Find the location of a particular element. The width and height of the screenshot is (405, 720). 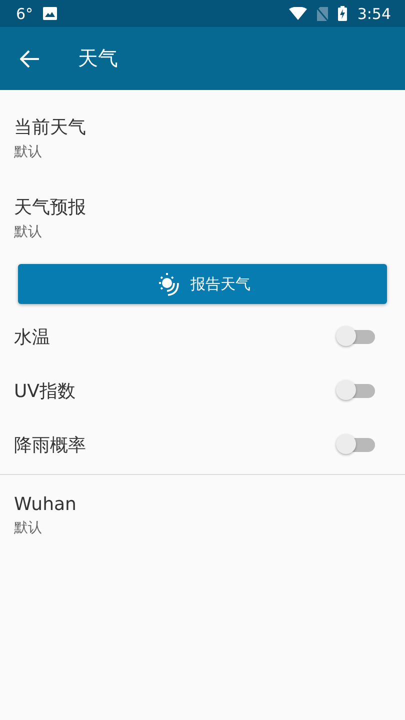

setting-title: 当前天气 is located at coordinates (50, 127).